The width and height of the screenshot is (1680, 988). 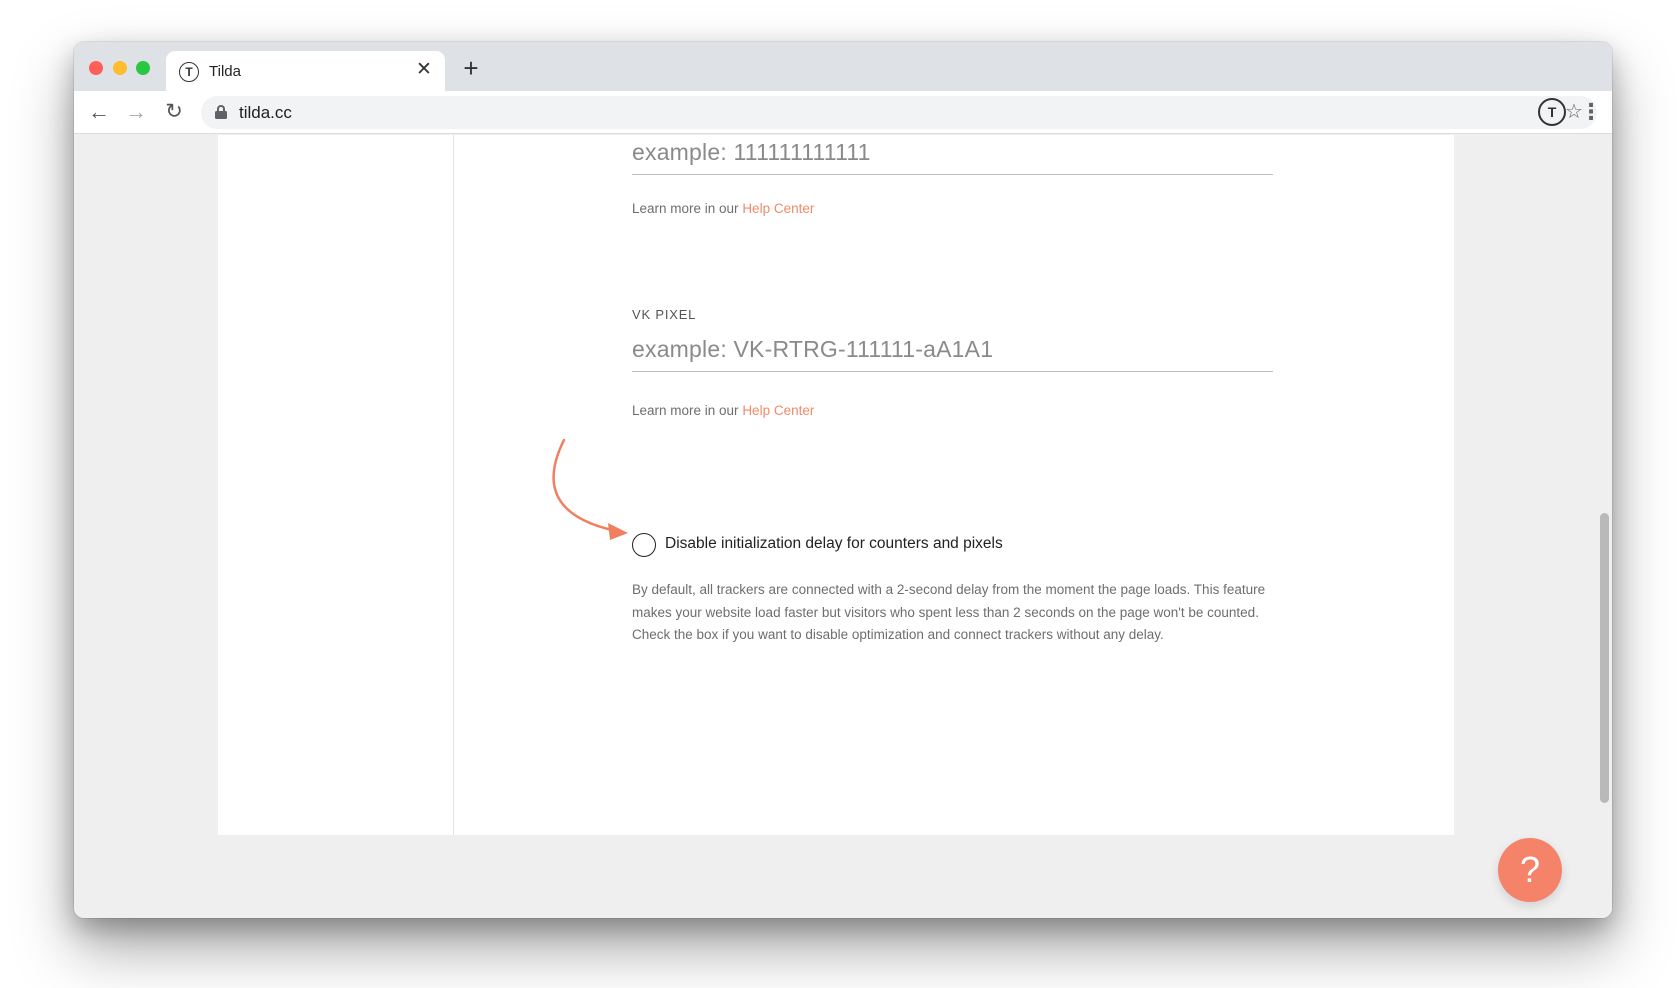 What do you see at coordinates (899, 112) in the screenshot?
I see `address-bar: tilda.cc ☆` at bounding box center [899, 112].